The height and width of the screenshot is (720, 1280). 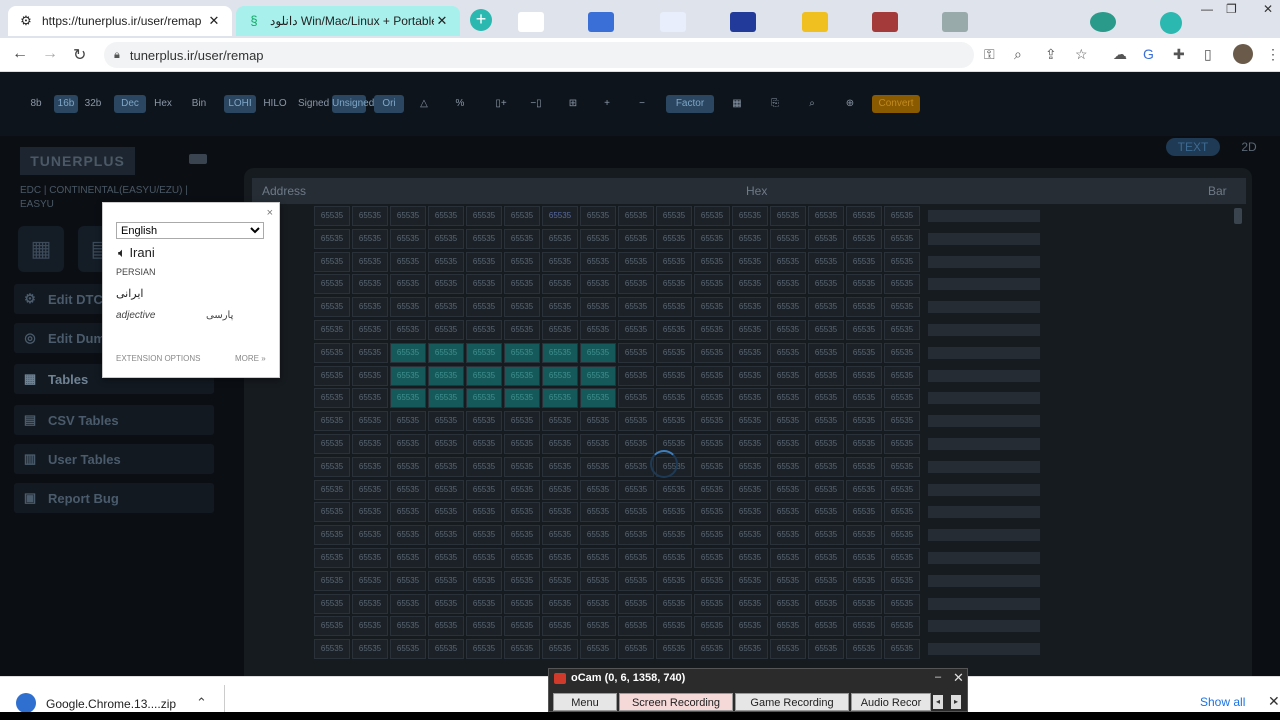 What do you see at coordinates (111, 704) in the screenshot?
I see `download-file-name: Google.Chrome.13....zip` at bounding box center [111, 704].